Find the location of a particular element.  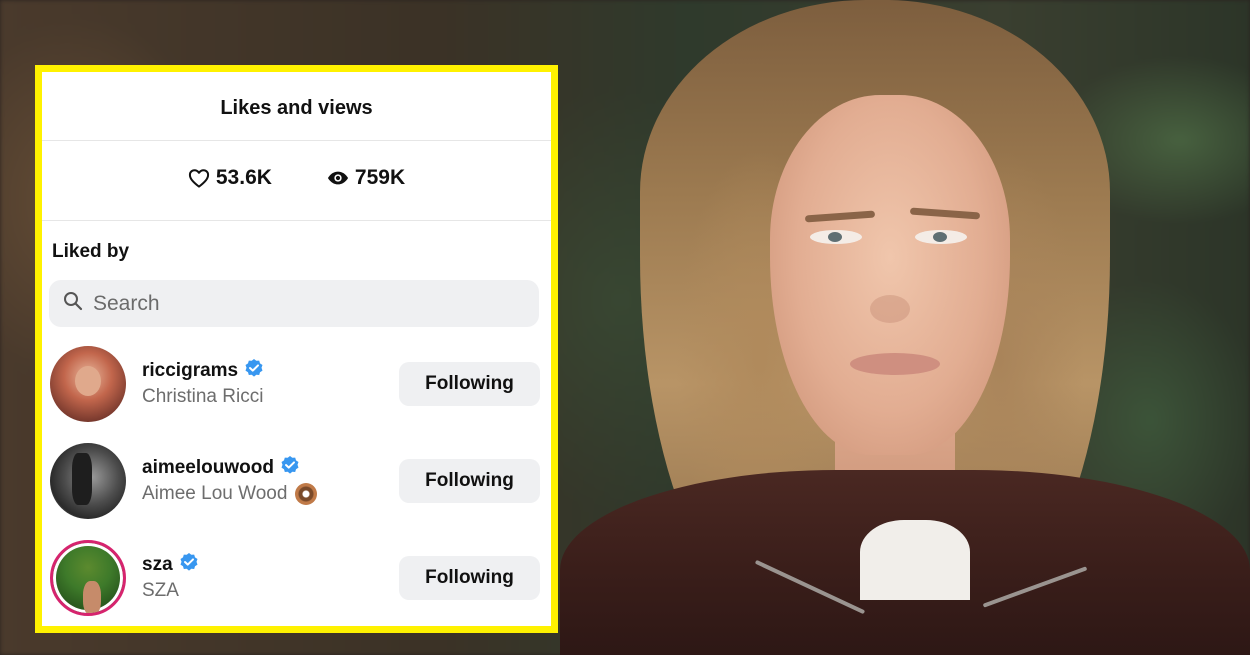

list-item: aimeelouwood Aimee Lou Wood Following is located at coordinates (295, 483).